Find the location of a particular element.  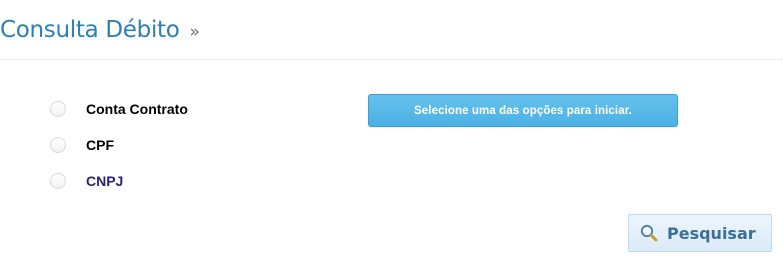

radio-option-cpf: CPF is located at coordinates (118, 145).